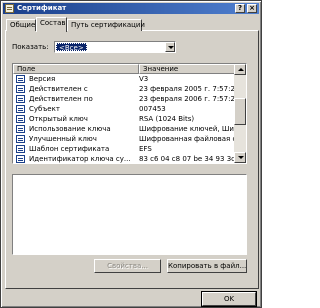 The height and width of the screenshot is (308, 320). I want to click on field-value: 007453, so click(152, 109).